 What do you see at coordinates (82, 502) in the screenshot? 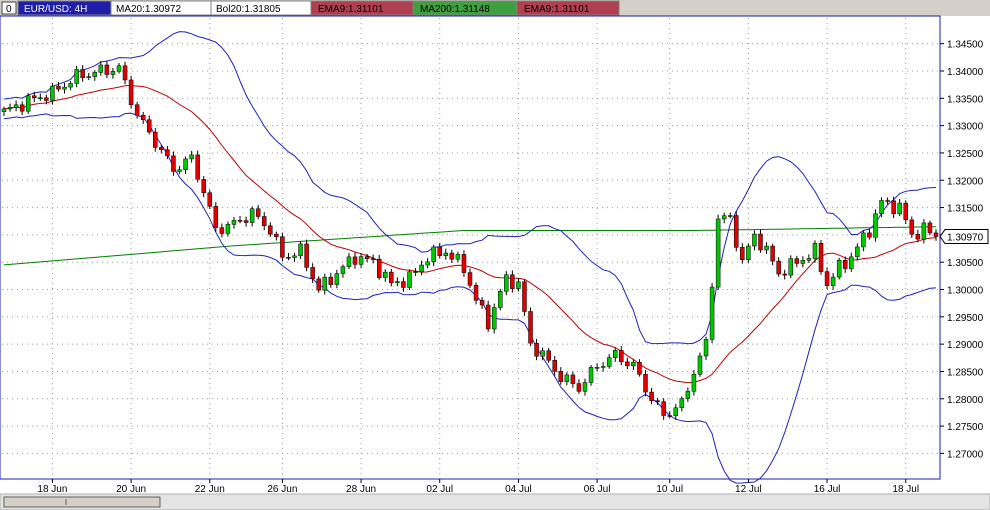
I see `scrollbar-thumb` at bounding box center [82, 502].